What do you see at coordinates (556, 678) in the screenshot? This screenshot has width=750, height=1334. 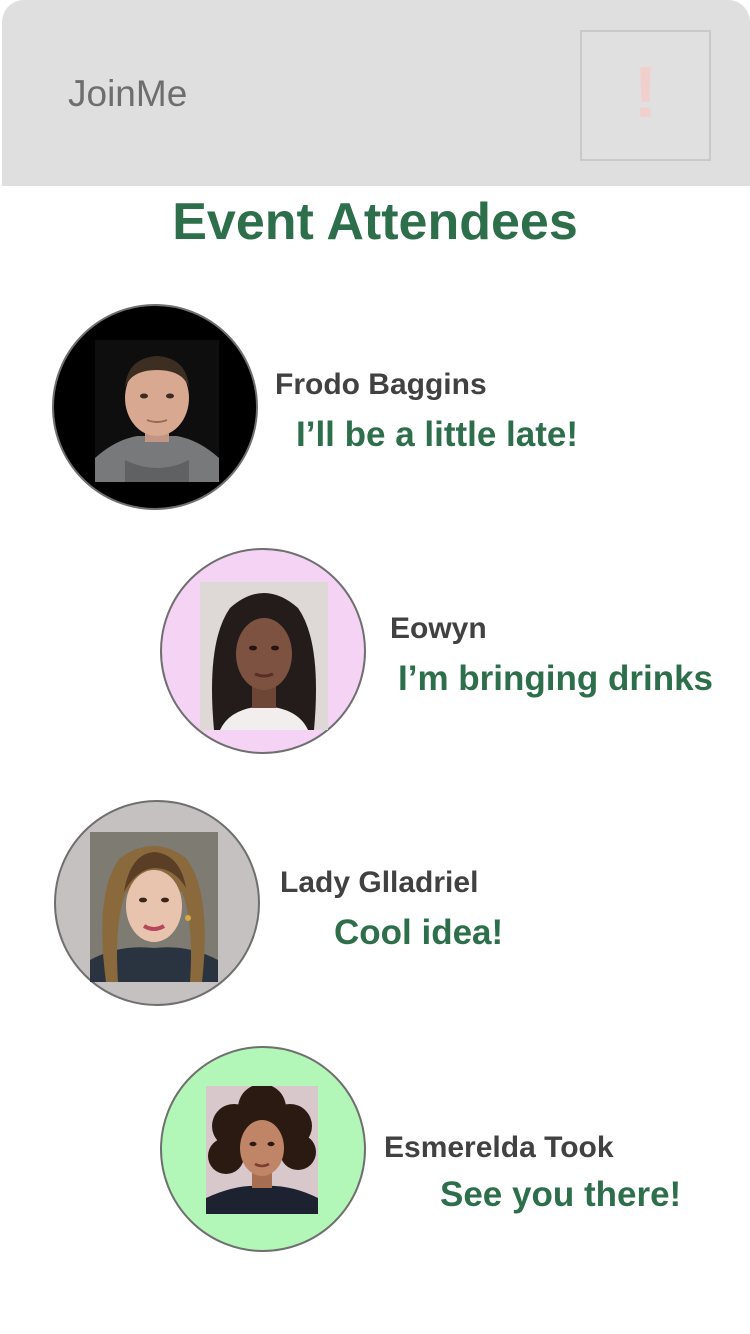 I see `attendee-message: I’m bringing drinks` at bounding box center [556, 678].